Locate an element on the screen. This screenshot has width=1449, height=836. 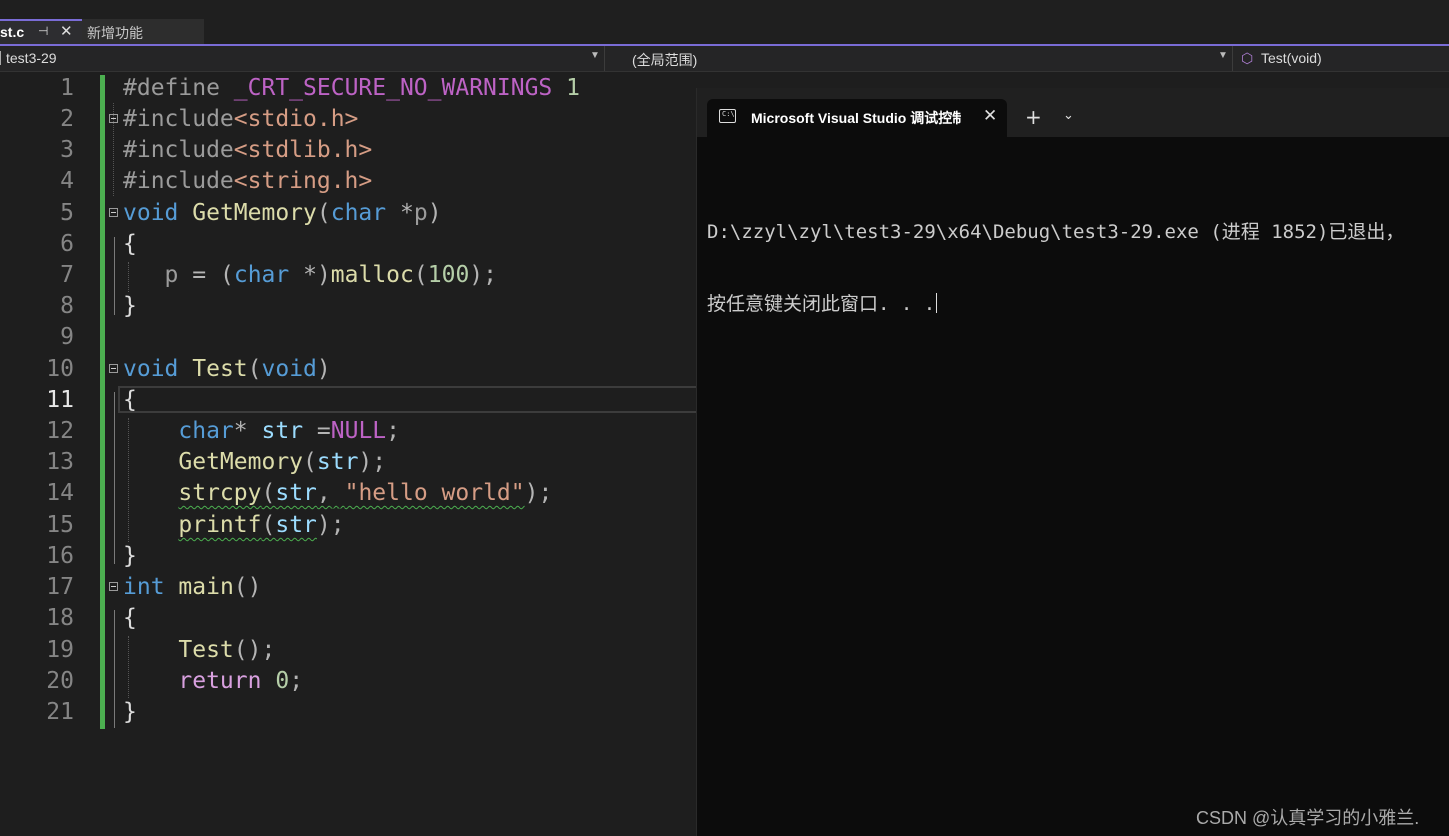
navigation-bar: test3-29 ▼ (全局范围) ▼ ⬡ Test(void) is located at coordinates (724, 59).